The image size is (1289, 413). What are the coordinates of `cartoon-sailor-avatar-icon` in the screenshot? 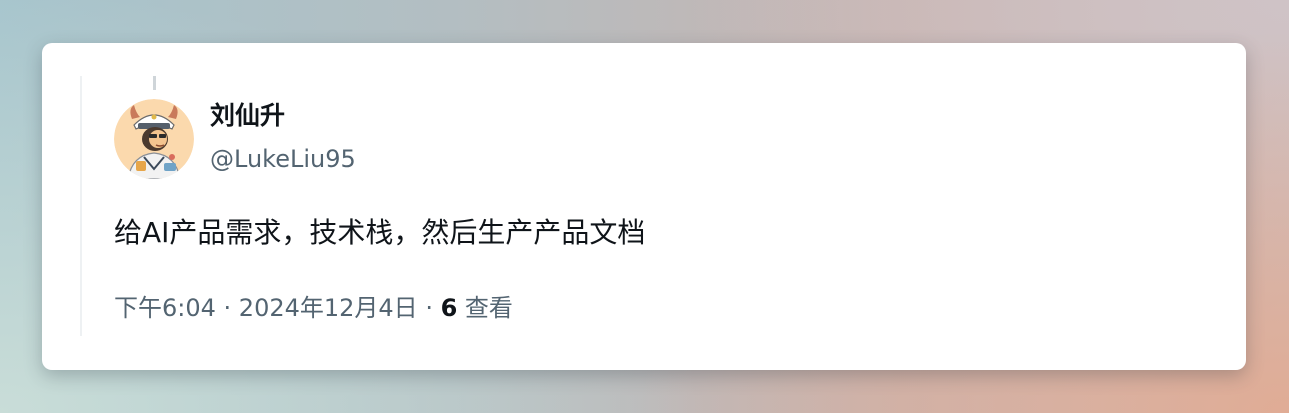 It's located at (154, 139).